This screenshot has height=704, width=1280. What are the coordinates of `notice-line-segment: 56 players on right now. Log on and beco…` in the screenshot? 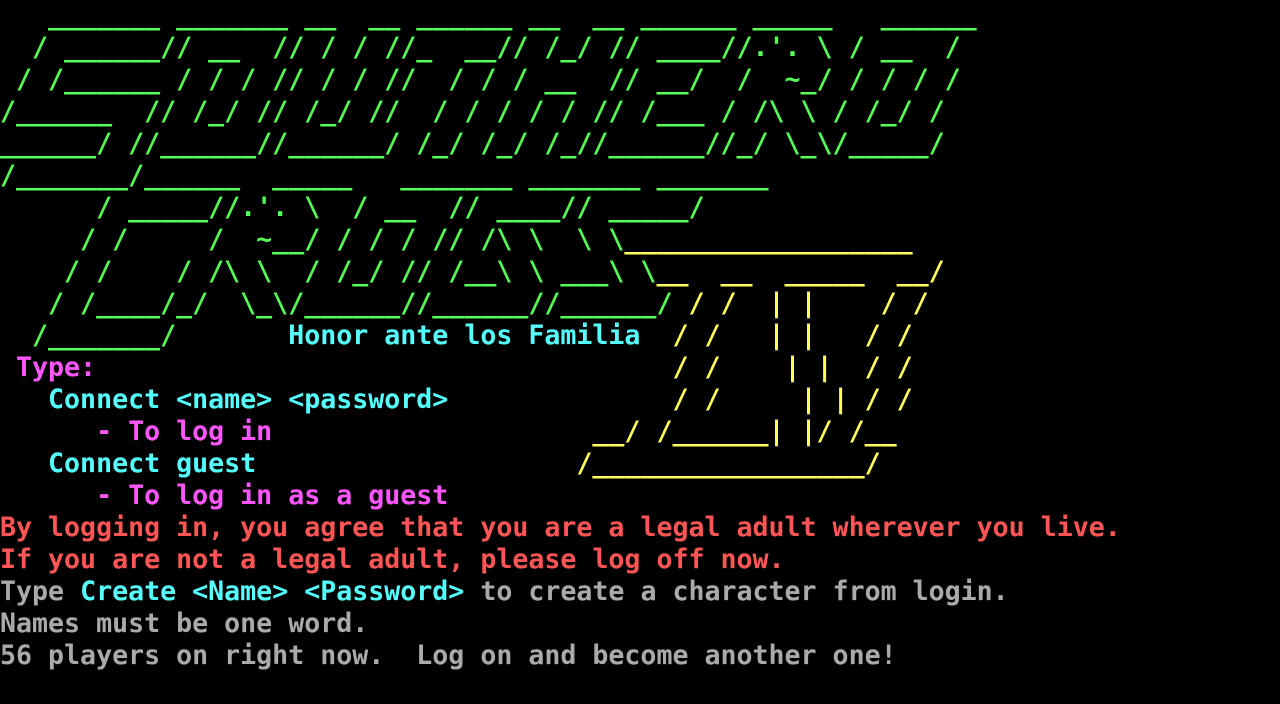 It's located at (448, 655).